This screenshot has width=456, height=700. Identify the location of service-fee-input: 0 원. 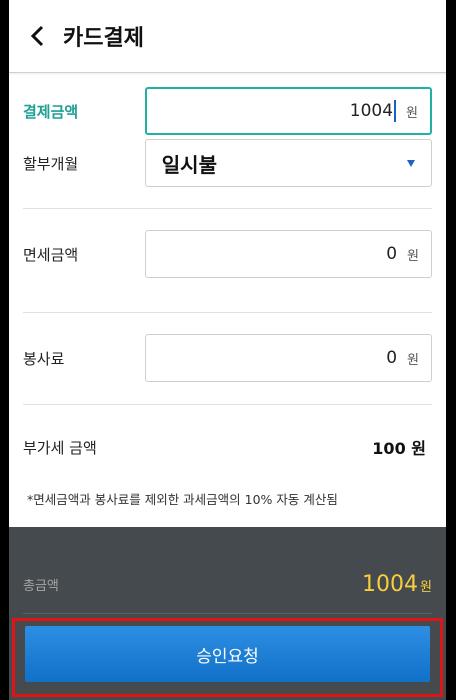
(288, 358).